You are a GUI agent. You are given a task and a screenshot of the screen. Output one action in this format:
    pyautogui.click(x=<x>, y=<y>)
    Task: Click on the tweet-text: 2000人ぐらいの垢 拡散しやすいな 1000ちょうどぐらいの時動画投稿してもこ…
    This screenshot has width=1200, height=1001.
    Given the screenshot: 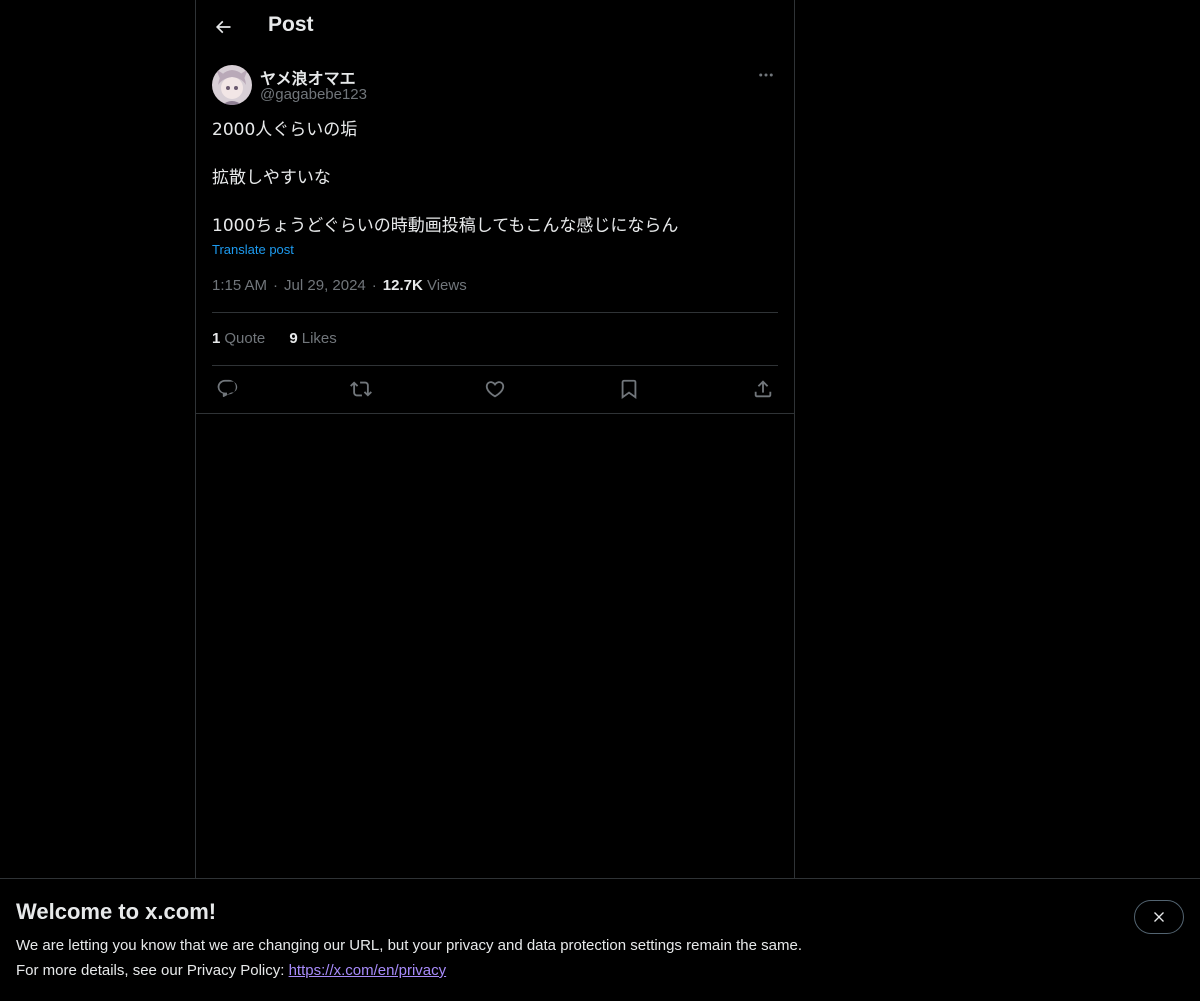 What is the action you would take?
    pyautogui.click(x=445, y=178)
    